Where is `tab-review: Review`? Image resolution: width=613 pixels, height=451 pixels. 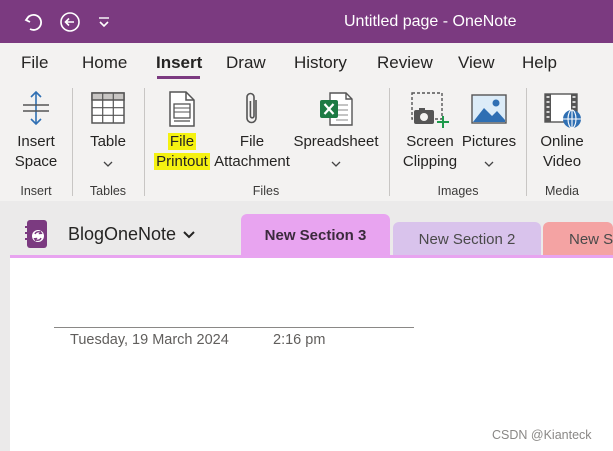
tab-review: Review is located at coordinates (405, 63).